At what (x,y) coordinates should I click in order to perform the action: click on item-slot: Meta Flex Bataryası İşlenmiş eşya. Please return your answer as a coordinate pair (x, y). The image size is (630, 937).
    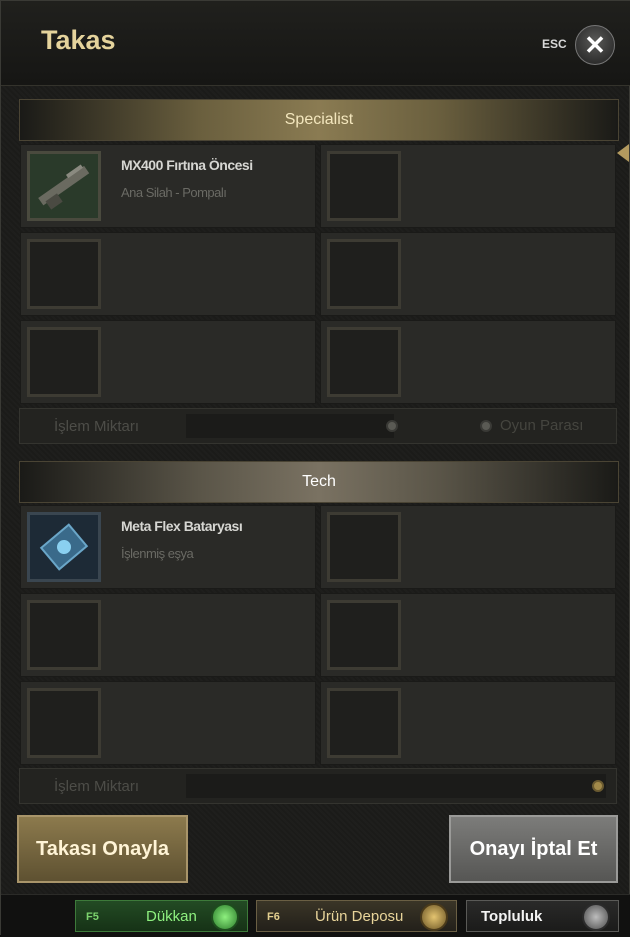
    Looking at the image, I should click on (168, 547).